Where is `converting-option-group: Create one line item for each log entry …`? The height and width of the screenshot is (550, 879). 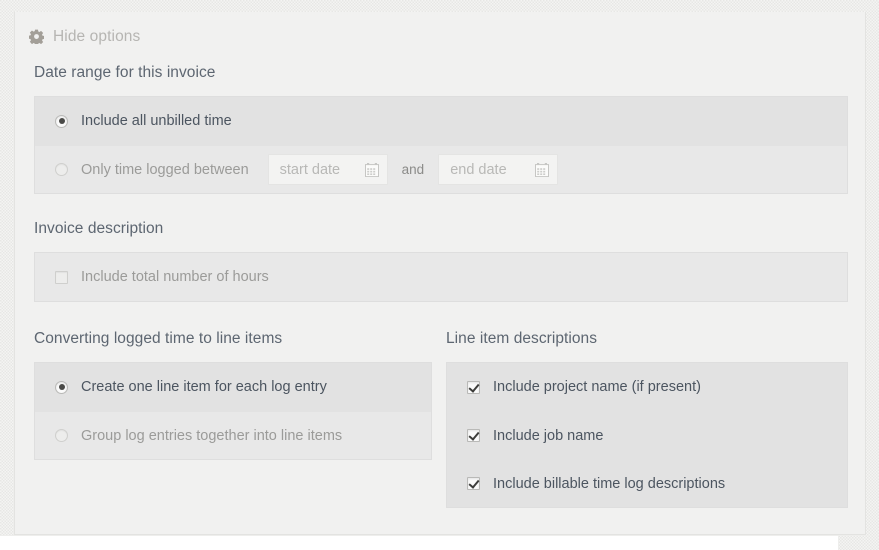 converting-option-group: Create one line item for each log entry … is located at coordinates (233, 411).